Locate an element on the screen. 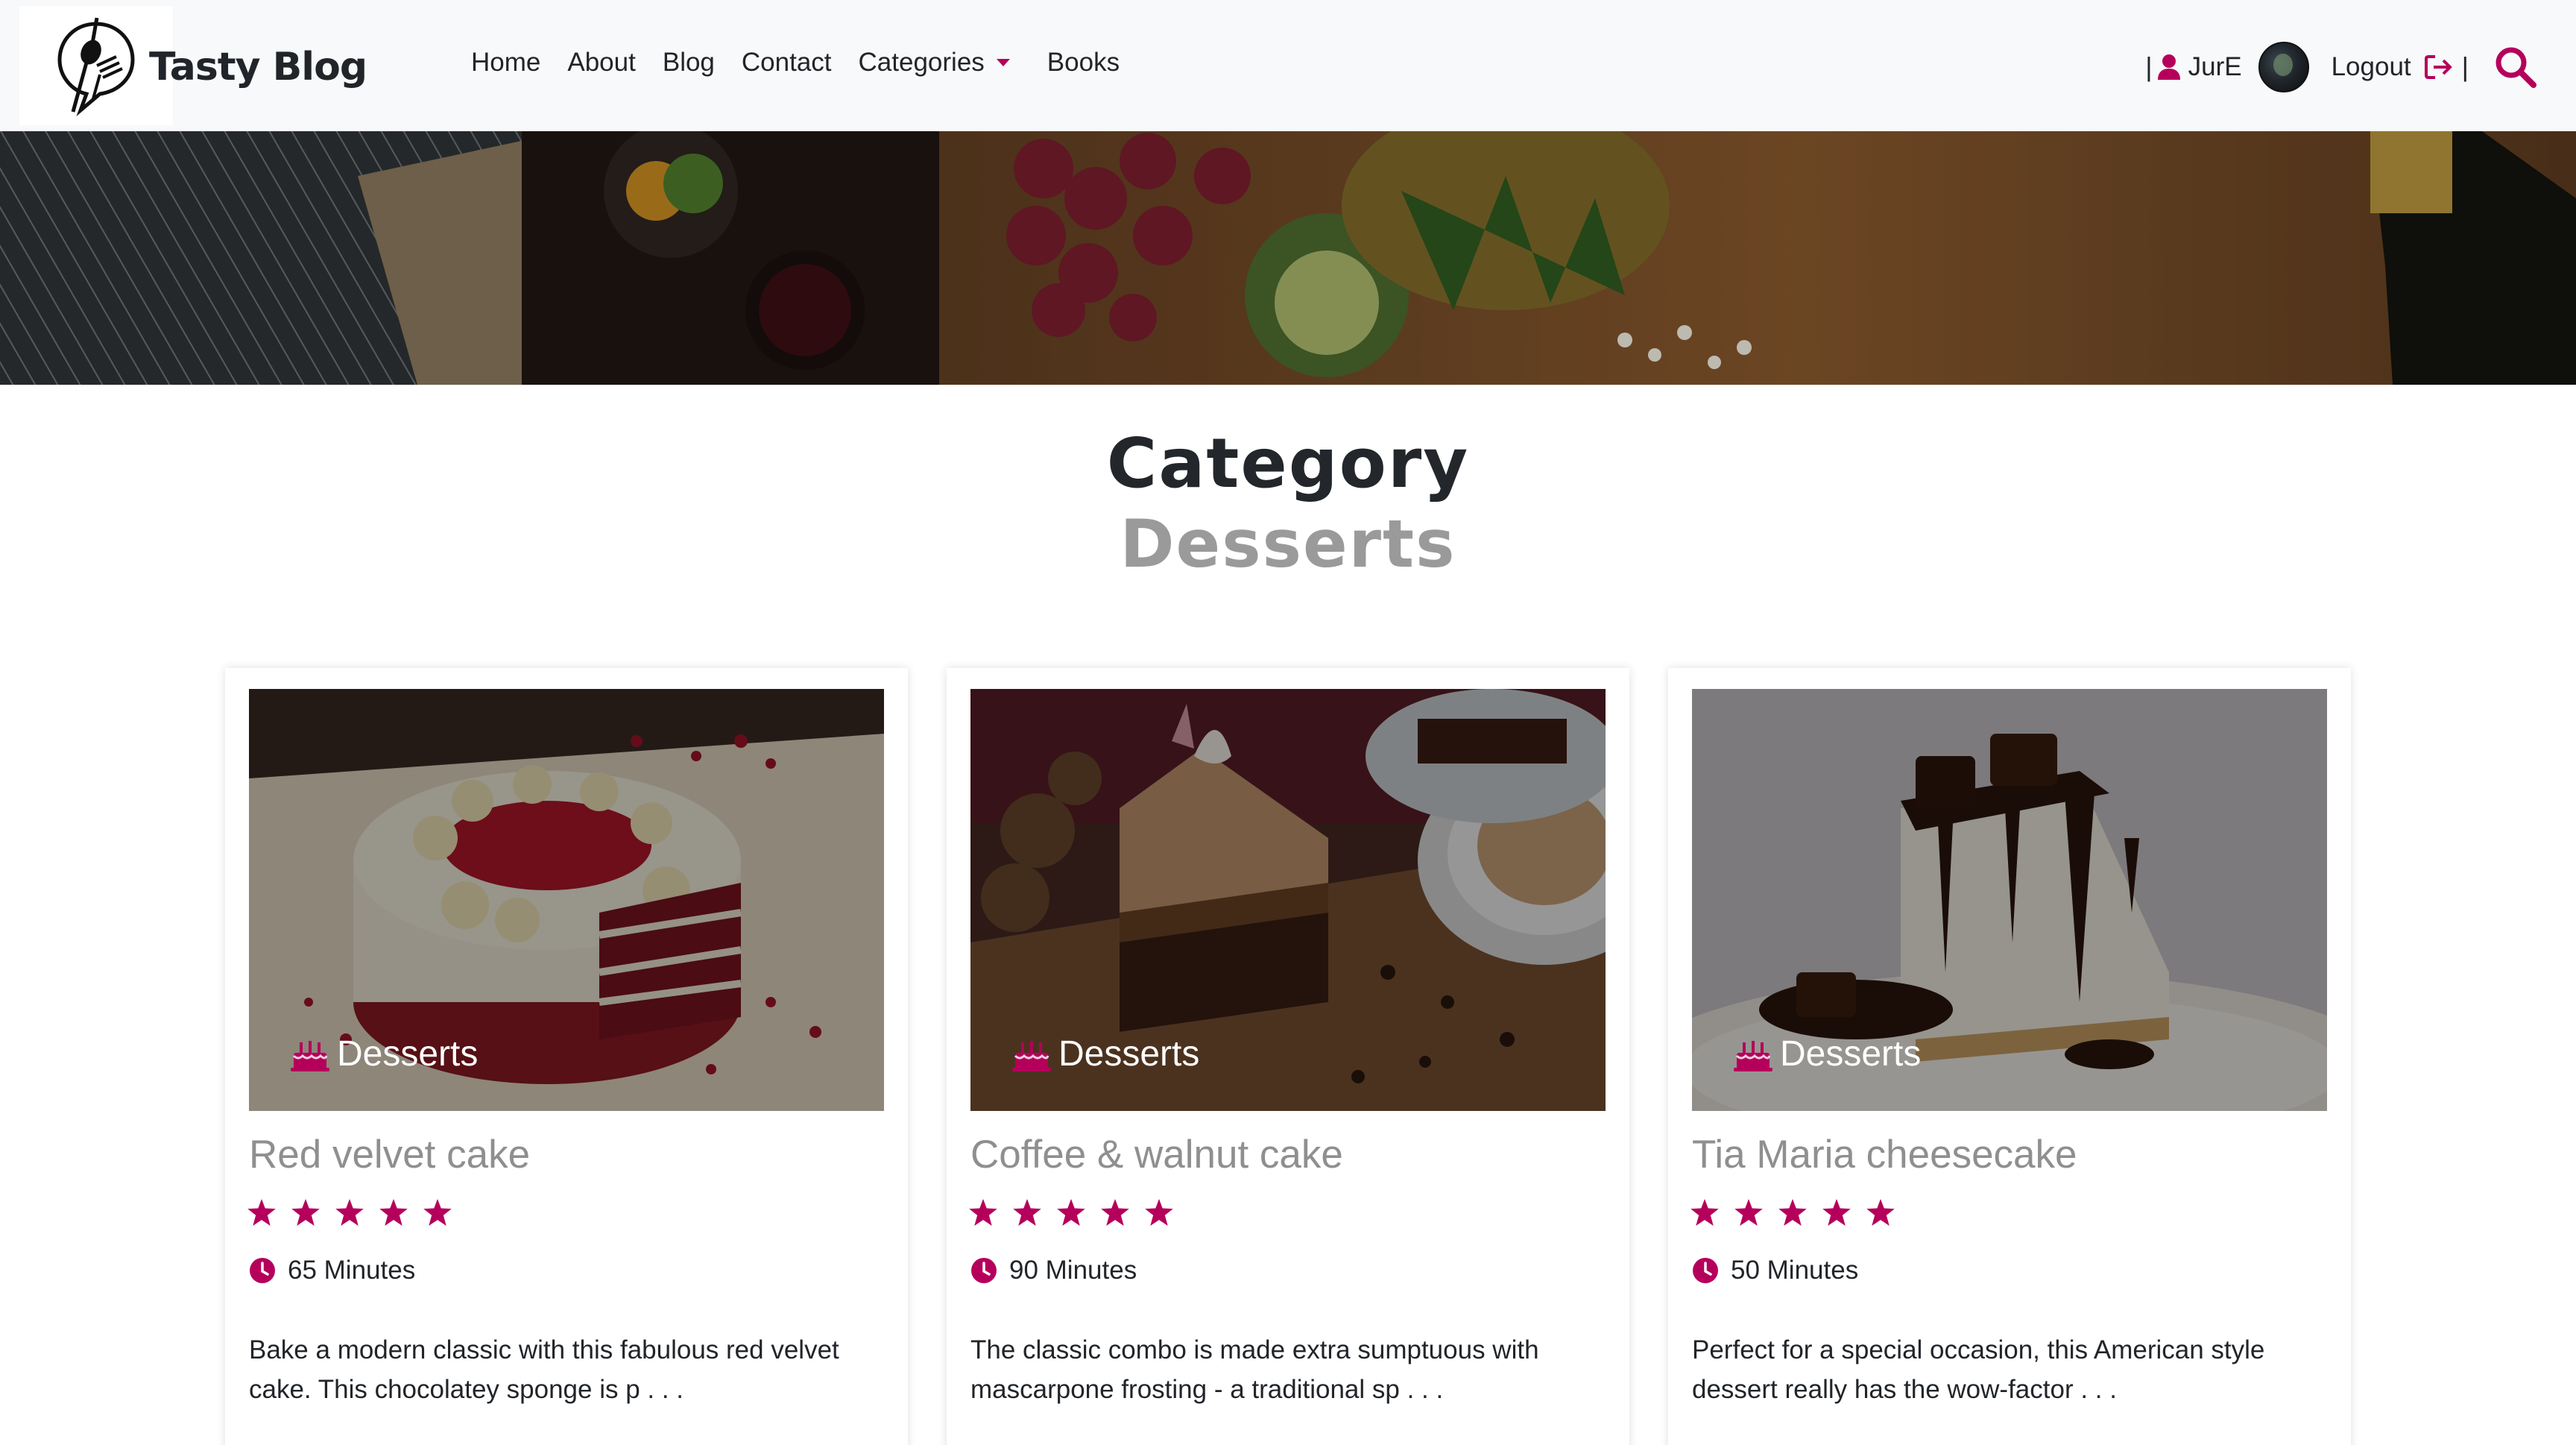 This screenshot has height=1445, width=2576. search-icon is located at coordinates (2516, 67).